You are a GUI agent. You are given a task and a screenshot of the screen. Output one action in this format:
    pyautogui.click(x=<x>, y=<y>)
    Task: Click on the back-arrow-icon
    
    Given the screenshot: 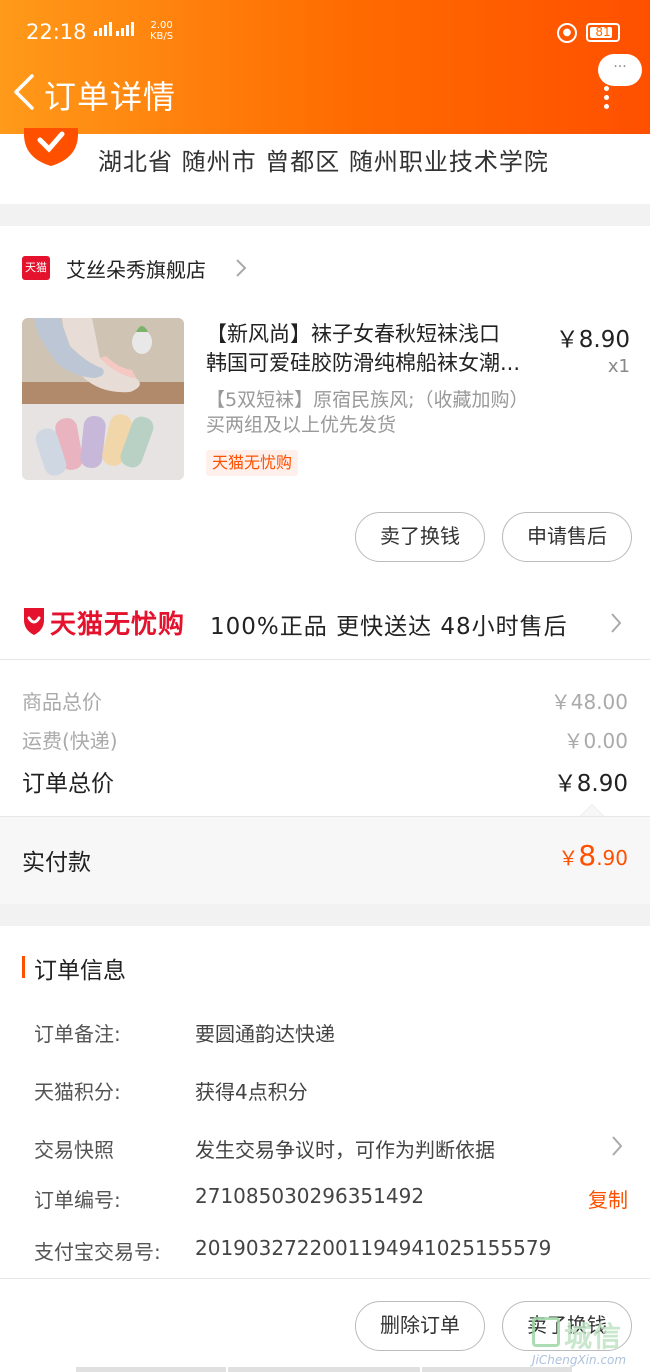 What is the action you would take?
    pyautogui.click(x=25, y=92)
    